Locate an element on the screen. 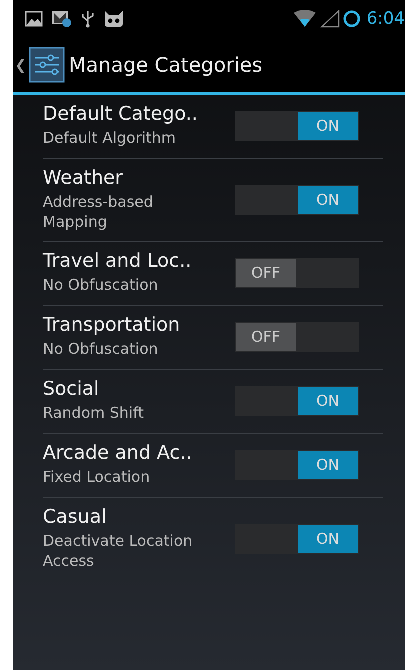 The height and width of the screenshot is (670, 405). category-title: Social is located at coordinates (71, 389).